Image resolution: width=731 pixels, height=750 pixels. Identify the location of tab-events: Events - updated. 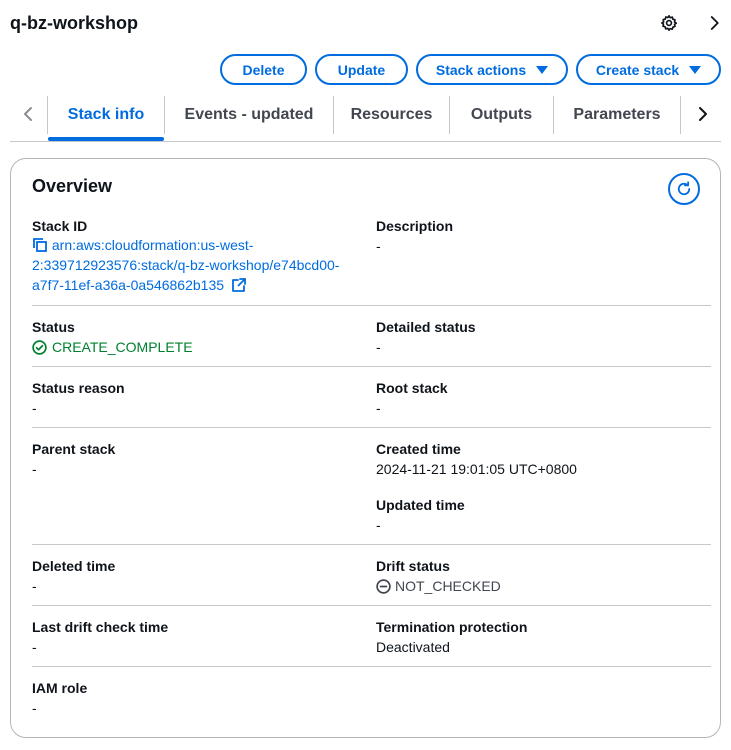
(249, 114).